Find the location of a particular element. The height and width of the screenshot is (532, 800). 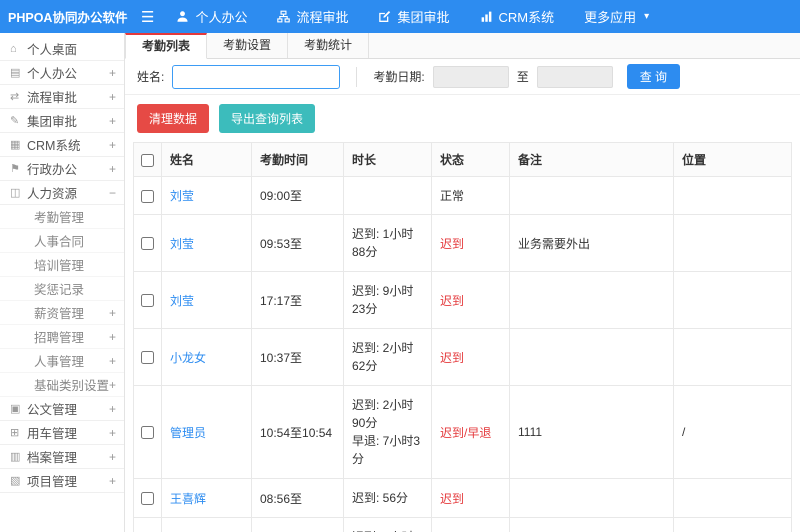

sidebar-item: ▧ 项目管理 + is located at coordinates (62, 481).